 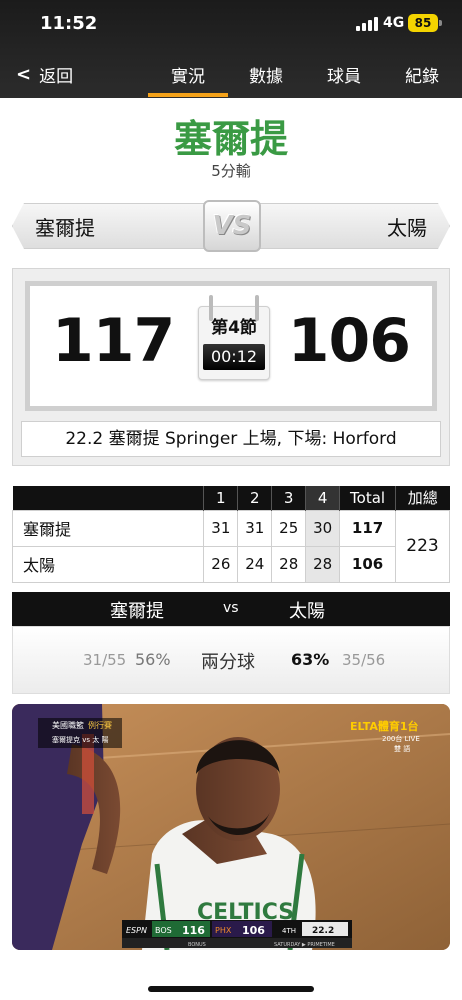 I want to click on back-button: < 返回, so click(x=44, y=74).